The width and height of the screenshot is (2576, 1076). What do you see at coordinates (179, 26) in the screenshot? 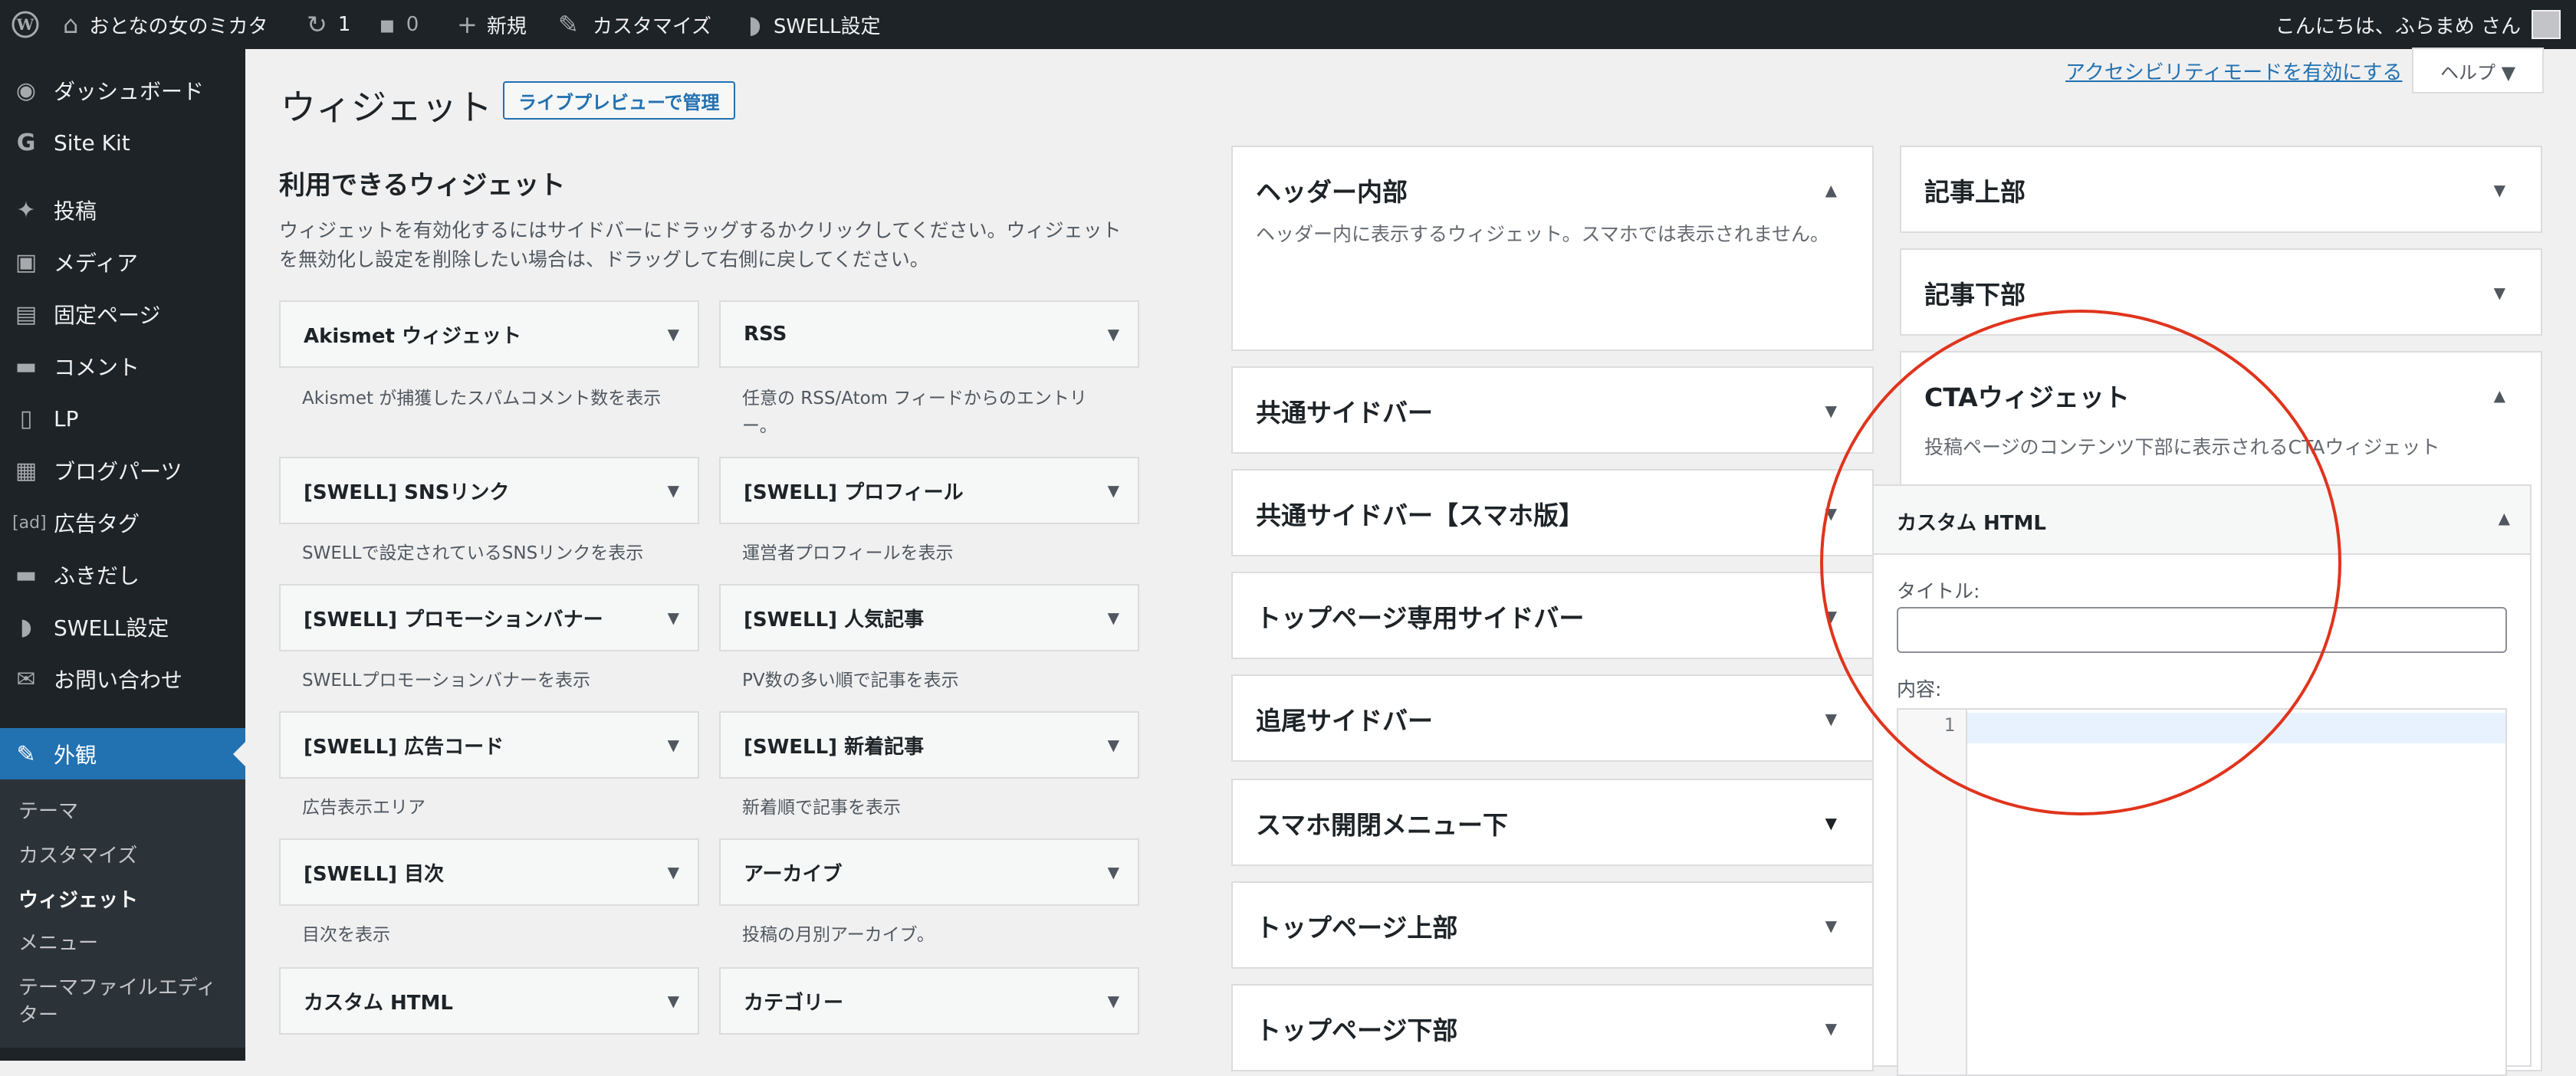
I see `site-name: おとなの女のミカタ` at bounding box center [179, 26].